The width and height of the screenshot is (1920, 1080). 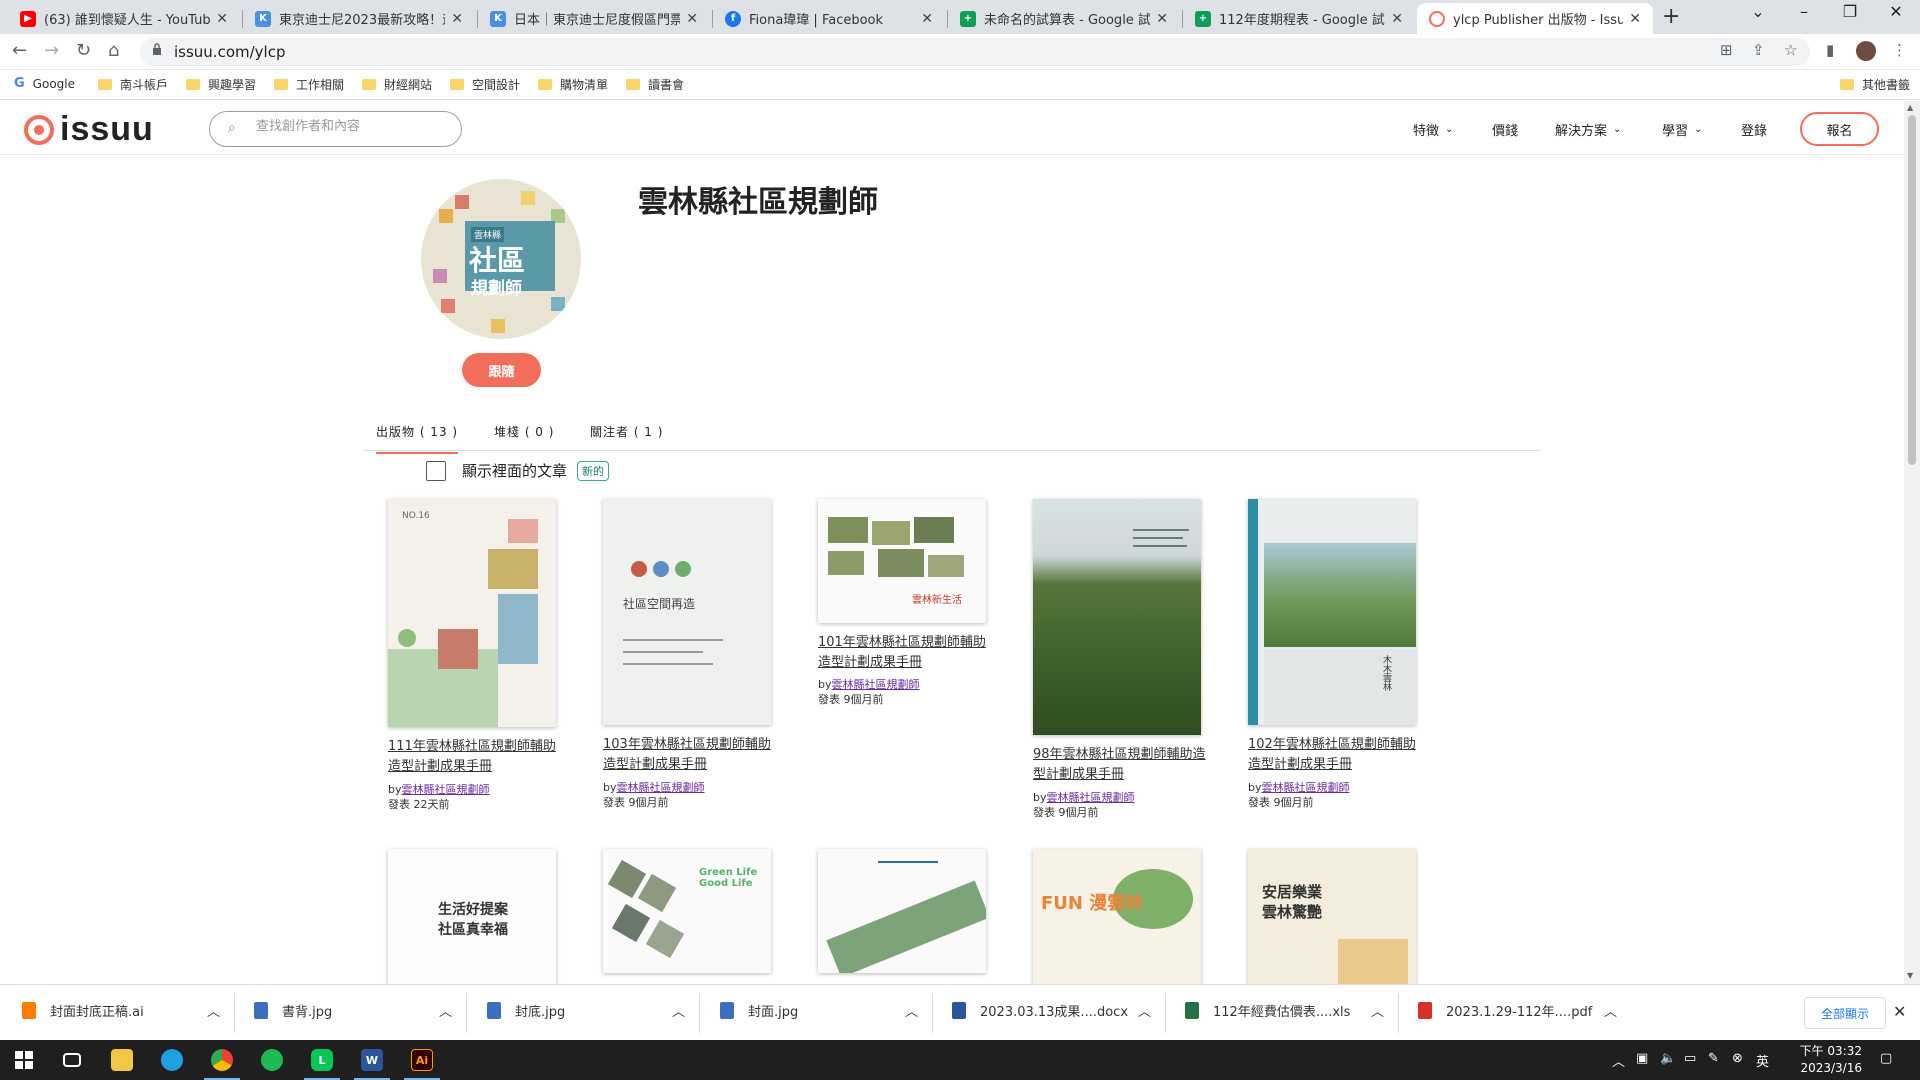 What do you see at coordinates (485, 84) in the screenshot?
I see `bookmark-folder: 空間設計` at bounding box center [485, 84].